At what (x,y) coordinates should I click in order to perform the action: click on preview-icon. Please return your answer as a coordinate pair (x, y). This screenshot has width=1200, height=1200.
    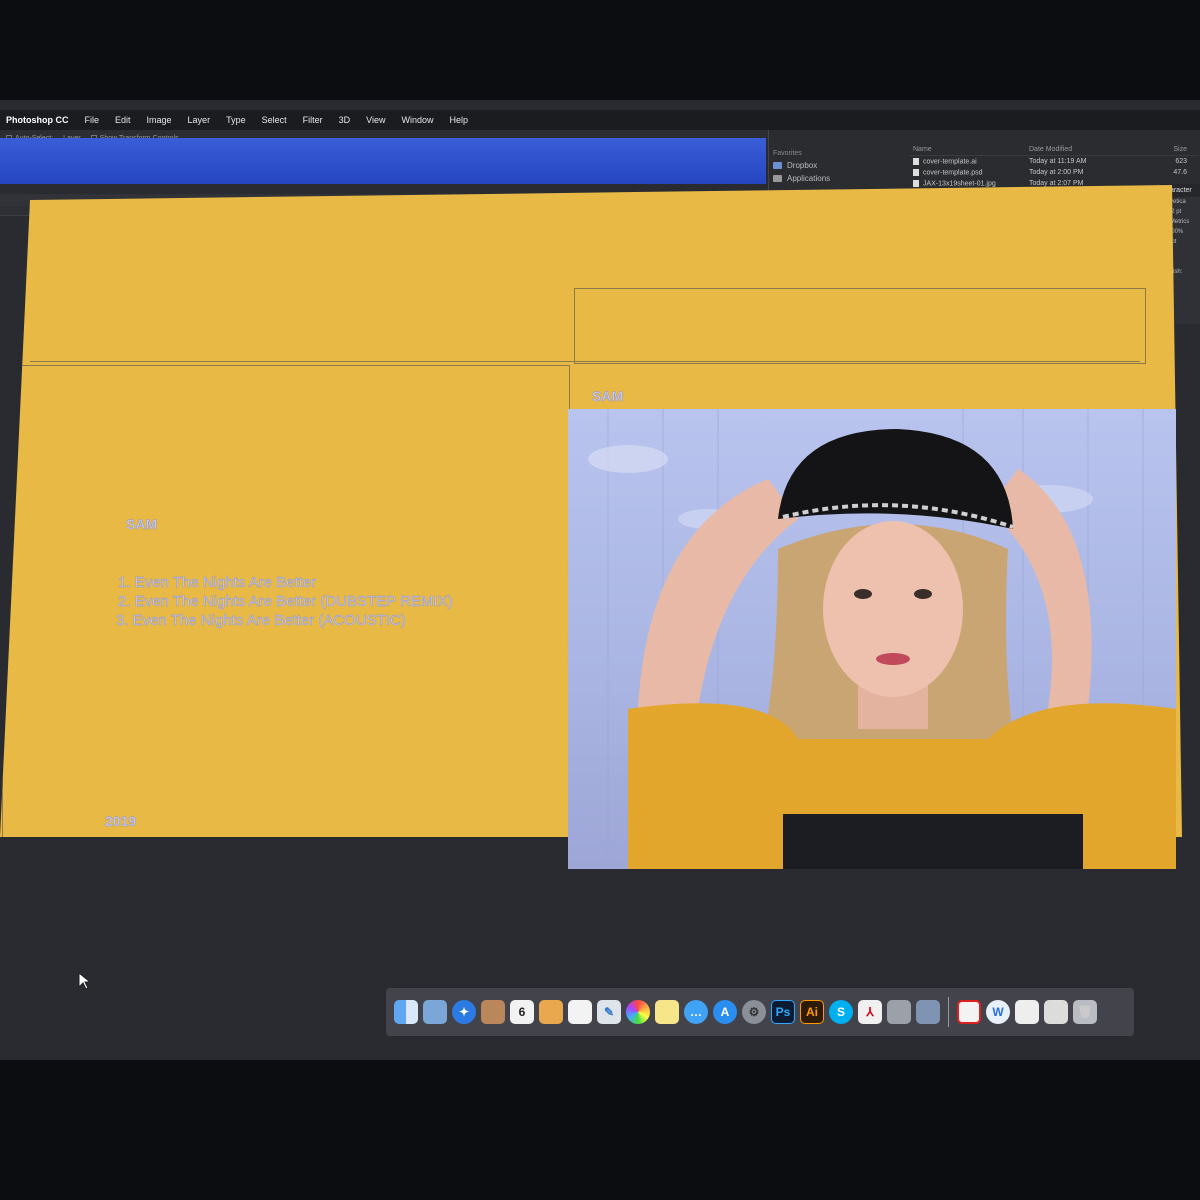
    Looking at the image, I should click on (435, 1012).